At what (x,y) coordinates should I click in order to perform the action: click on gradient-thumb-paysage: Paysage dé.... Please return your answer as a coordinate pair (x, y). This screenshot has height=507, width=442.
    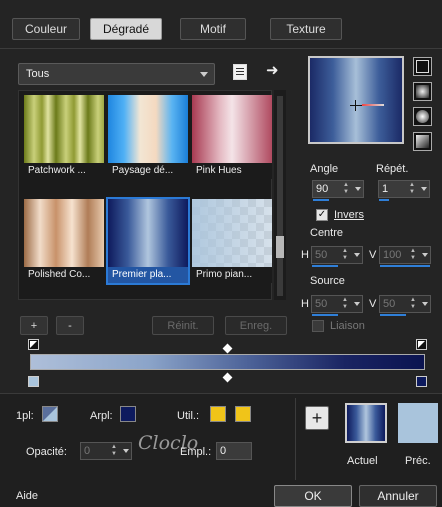
    Looking at the image, I should click on (148, 137).